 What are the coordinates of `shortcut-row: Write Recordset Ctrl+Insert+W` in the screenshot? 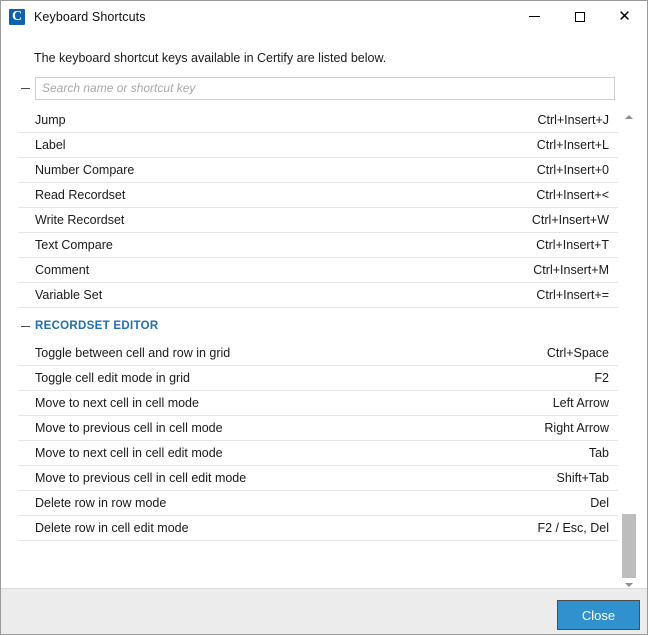 It's located at (318, 220).